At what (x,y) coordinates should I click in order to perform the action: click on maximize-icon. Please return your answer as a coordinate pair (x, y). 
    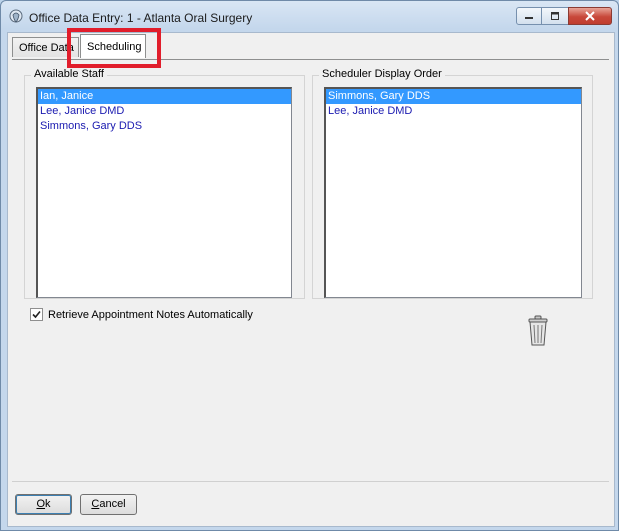
    Looking at the image, I should click on (555, 16).